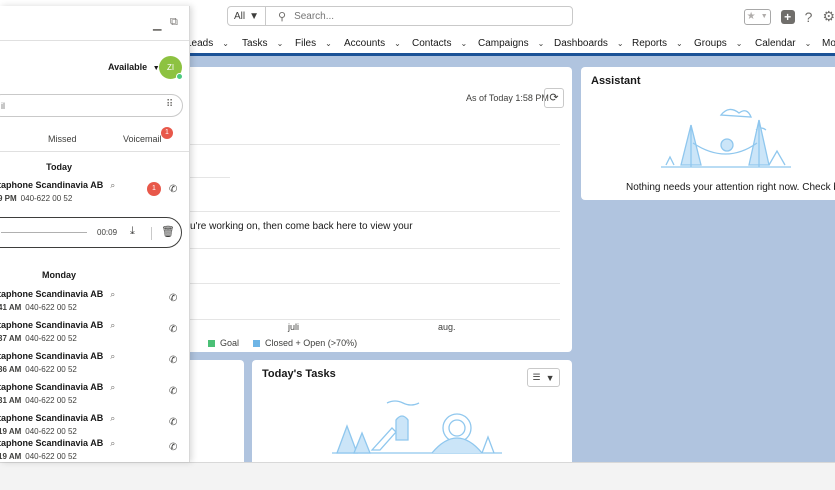  What do you see at coordinates (142, 139) in the screenshot?
I see `tab-voicemail: Voicemail` at bounding box center [142, 139].